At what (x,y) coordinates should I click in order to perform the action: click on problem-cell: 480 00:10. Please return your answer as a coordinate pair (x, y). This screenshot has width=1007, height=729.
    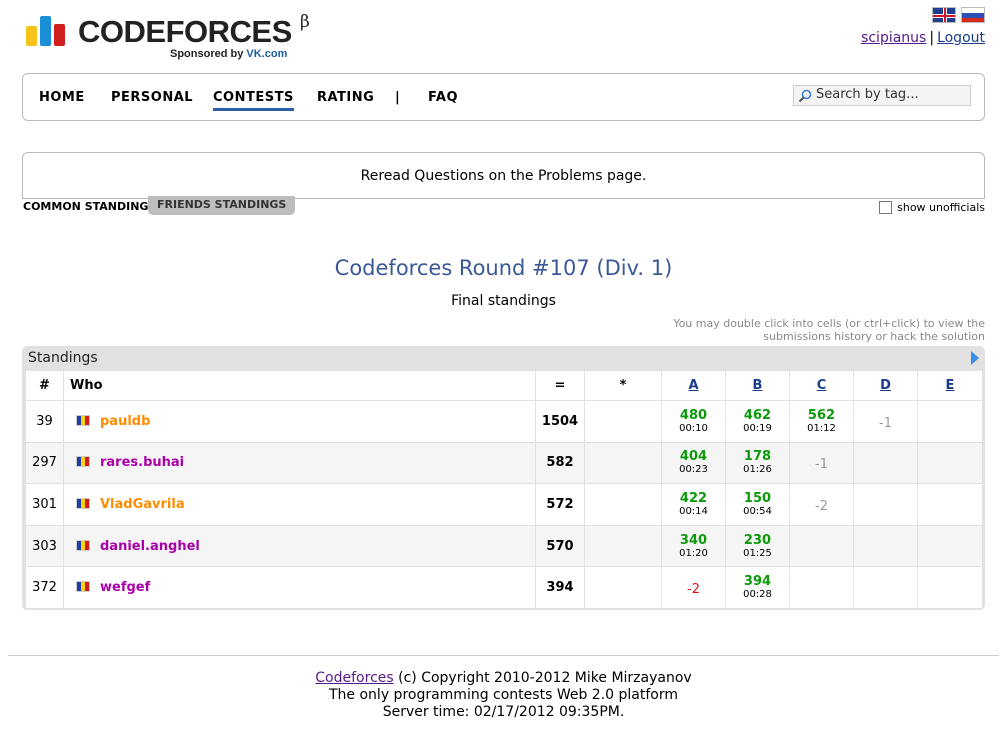
    Looking at the image, I should click on (693, 421).